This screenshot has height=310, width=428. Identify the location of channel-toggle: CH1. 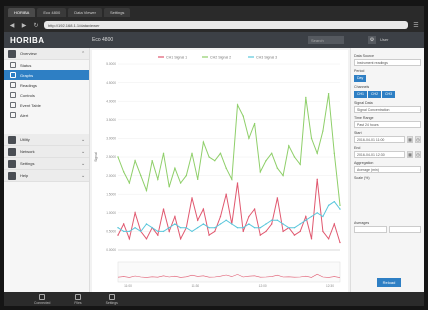
(361, 94).